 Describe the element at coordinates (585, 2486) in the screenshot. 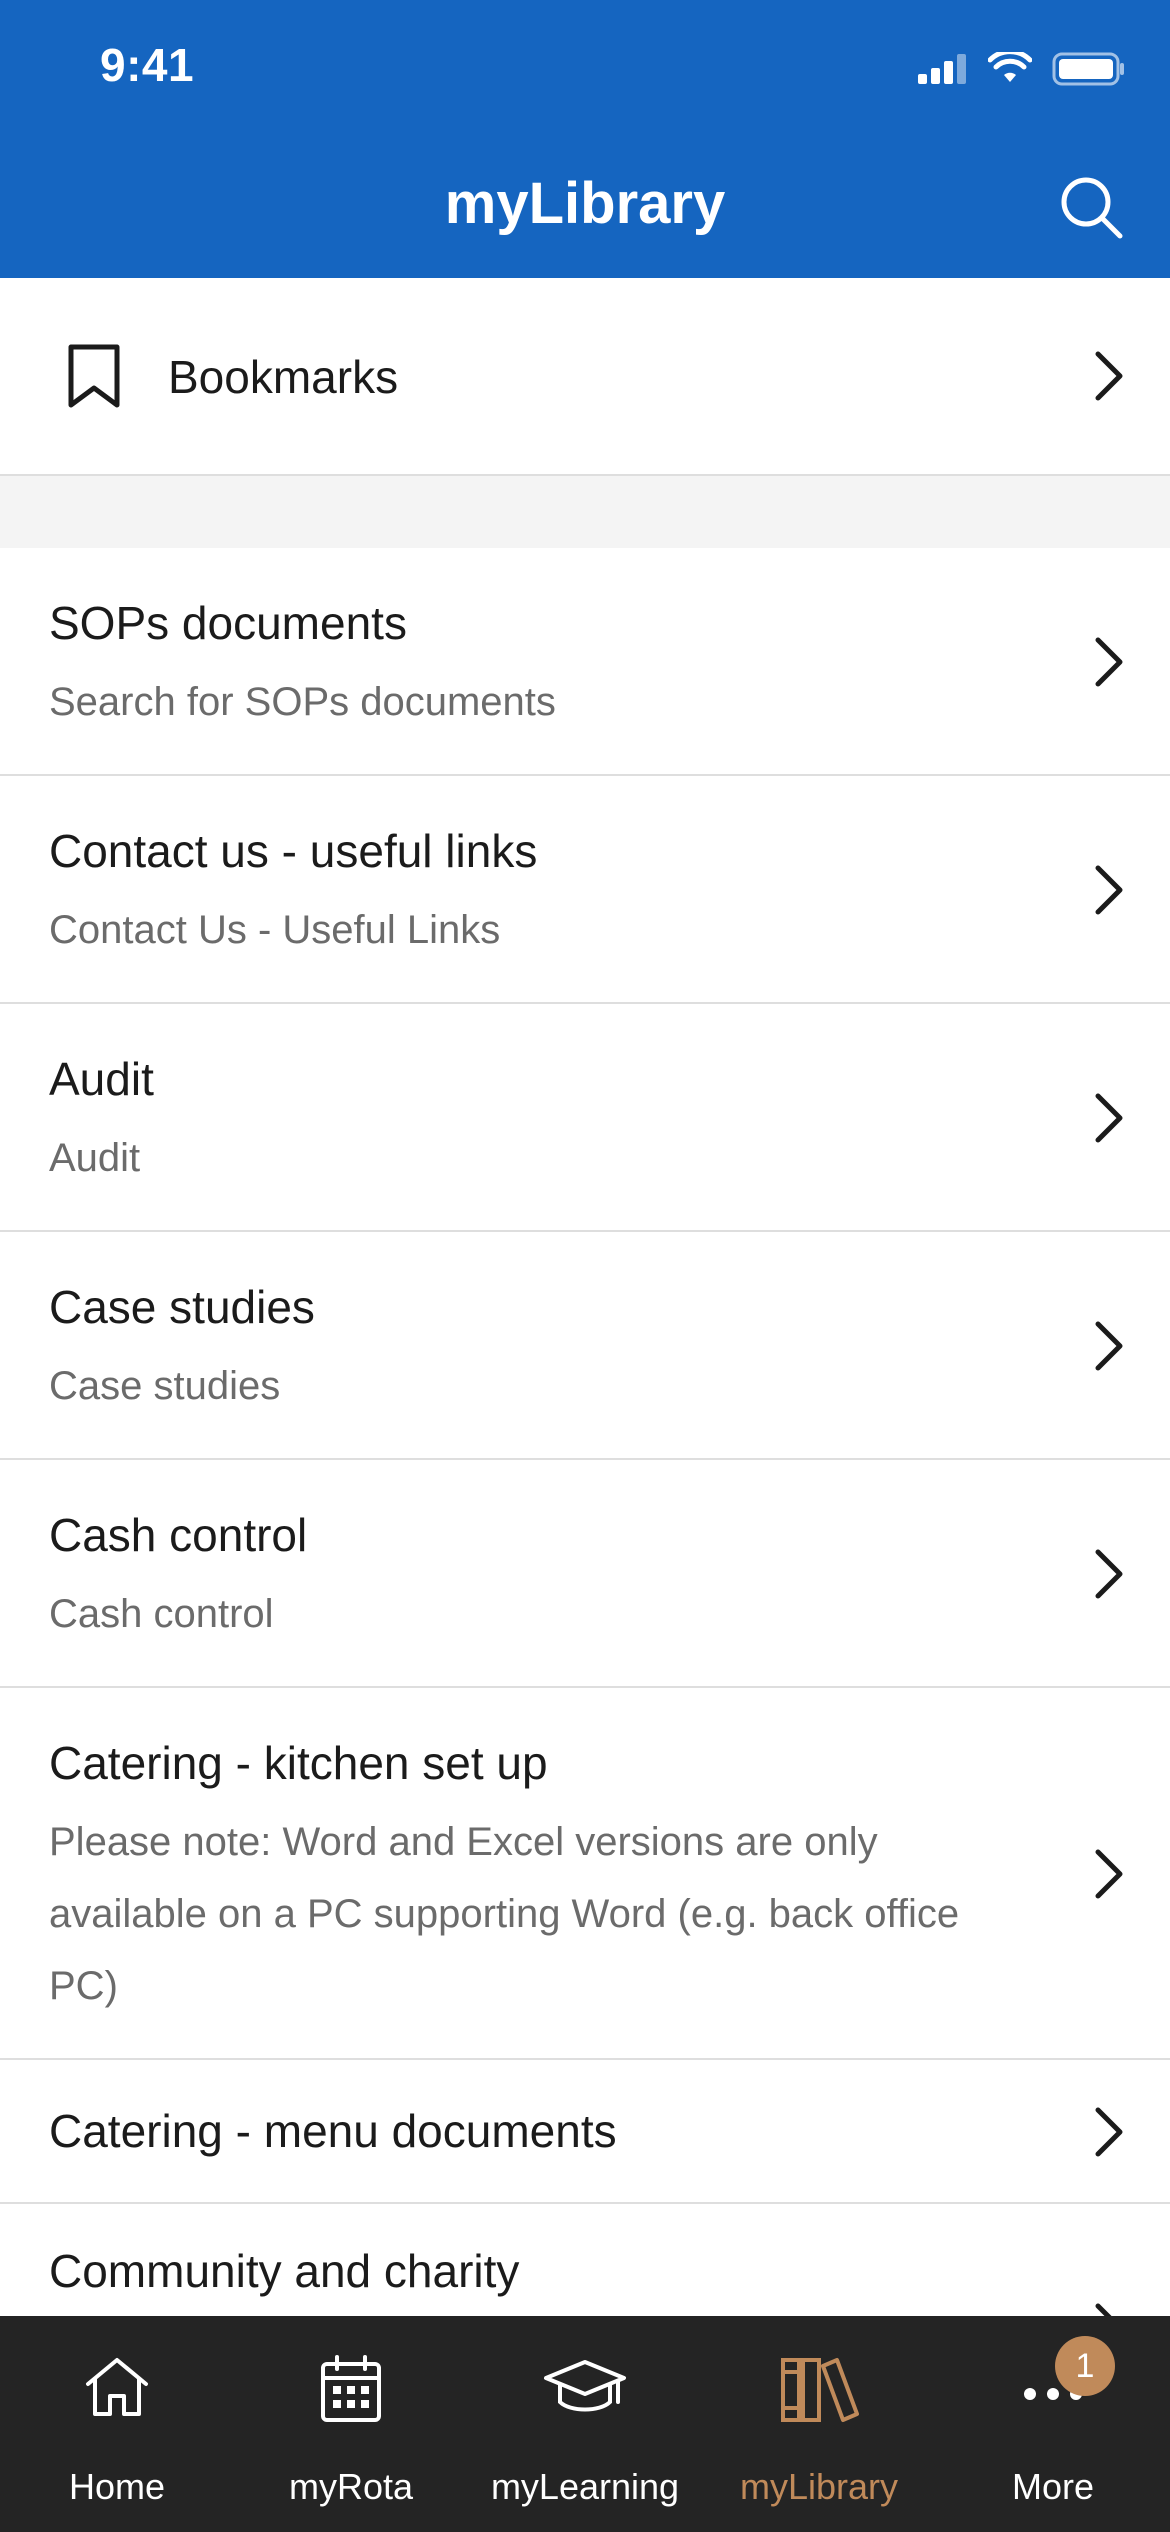

I see `tab-label: myLearning` at that location.